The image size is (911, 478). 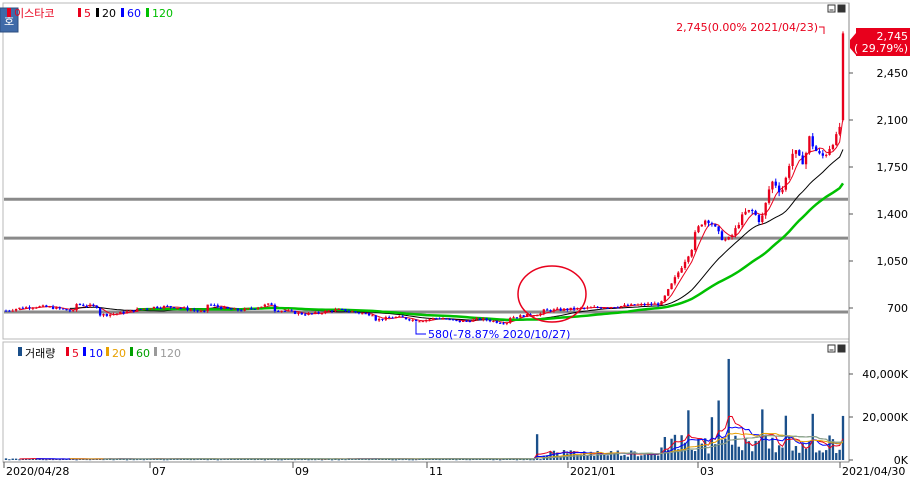 I want to click on x-tick-label: 11, so click(x=436, y=471).